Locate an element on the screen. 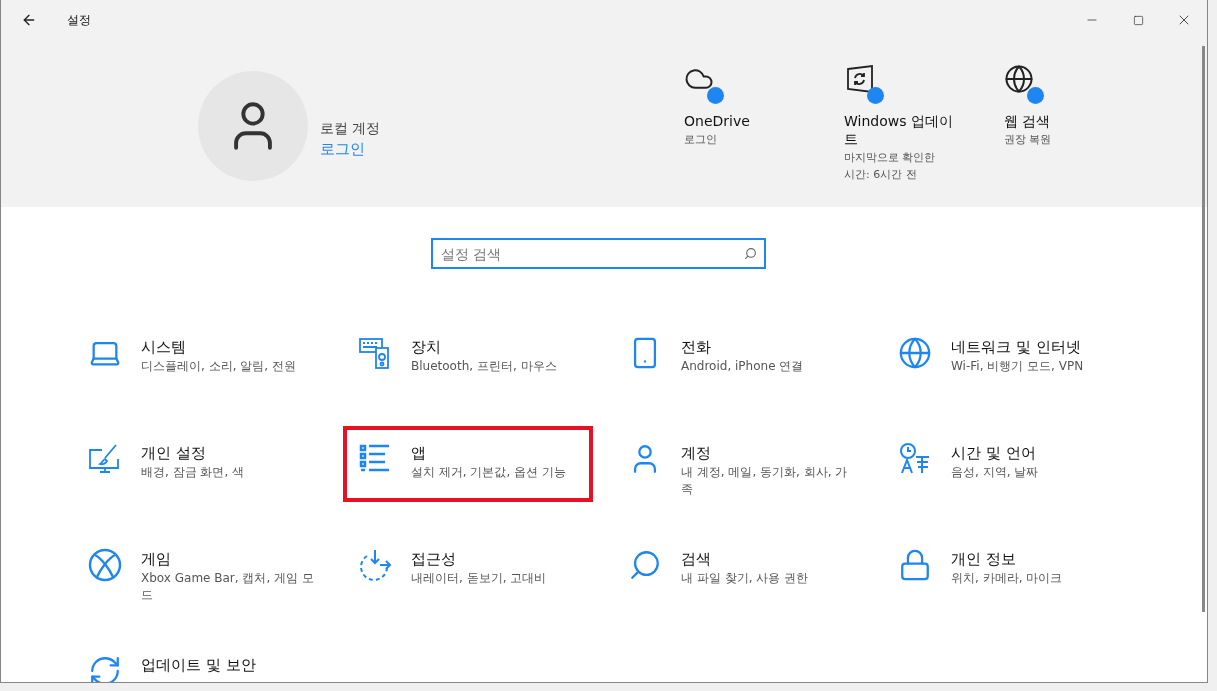 Image resolution: width=1217 pixels, height=691 pixels. category-subtitle: 배경, 잠금 화면, 색 is located at coordinates (193, 472).